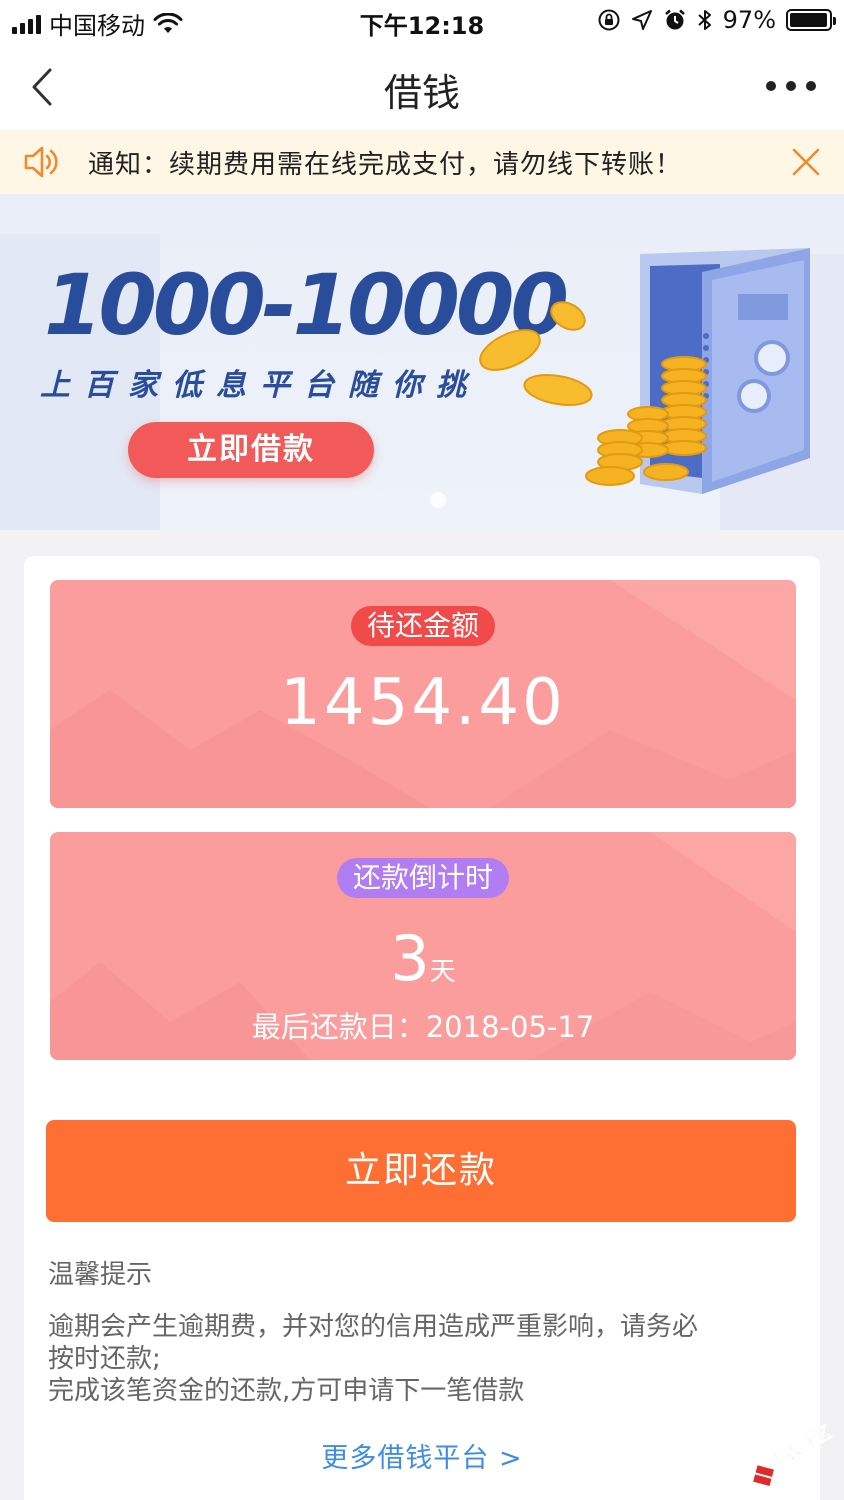 This screenshot has width=844, height=1500. Describe the element at coordinates (286, 1391) in the screenshot. I see `tips-line: 完成该笔资金的还款,方可申请下一笔借款` at that location.